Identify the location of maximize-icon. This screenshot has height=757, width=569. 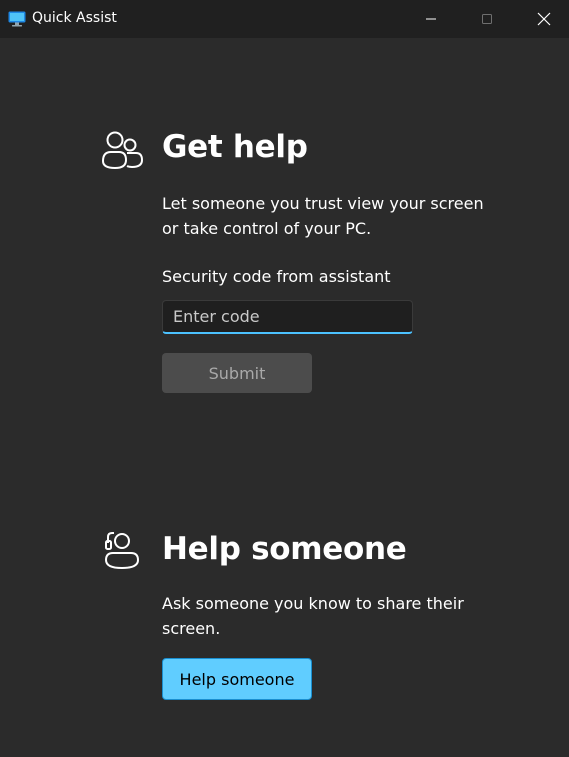
(487, 19).